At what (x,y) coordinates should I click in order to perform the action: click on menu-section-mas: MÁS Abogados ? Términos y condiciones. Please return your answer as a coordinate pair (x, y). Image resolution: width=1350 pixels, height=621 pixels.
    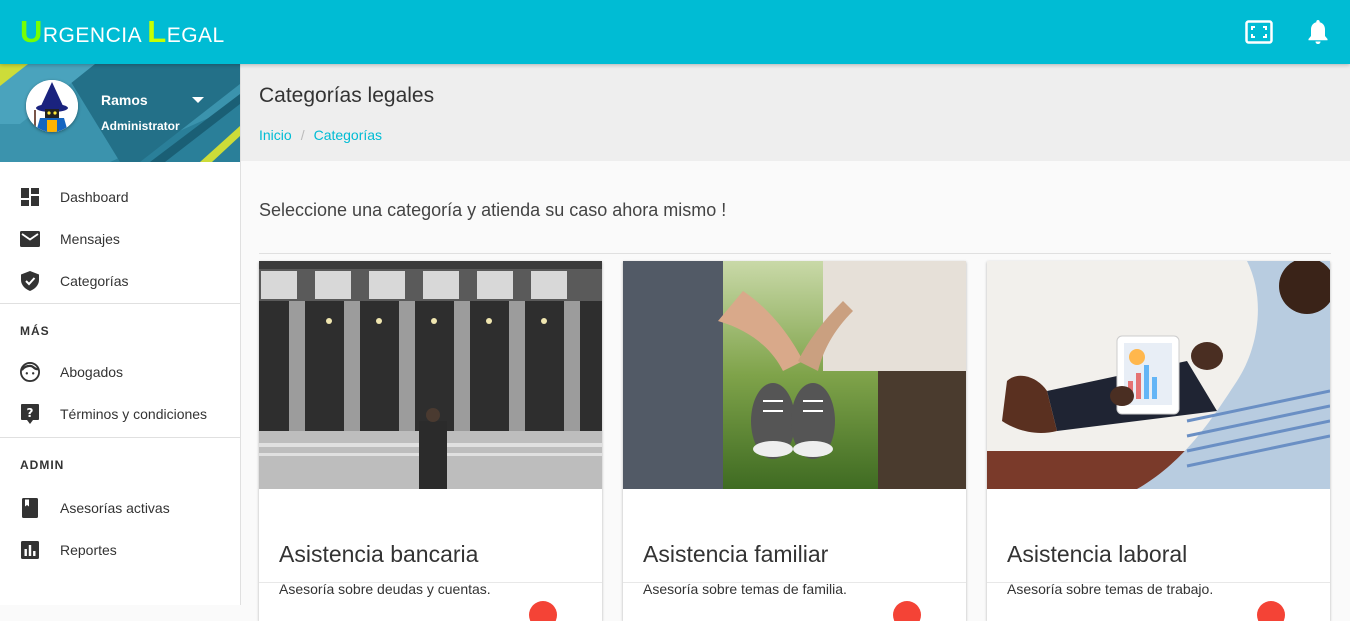
    Looking at the image, I should click on (120, 369).